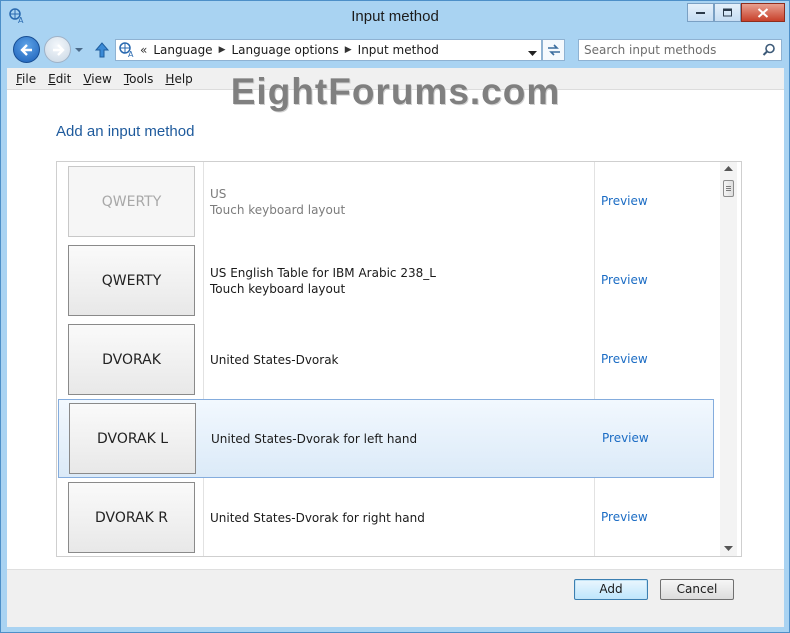 The height and width of the screenshot is (633, 790). I want to click on dialog-footer: Add Cancel, so click(395, 598).